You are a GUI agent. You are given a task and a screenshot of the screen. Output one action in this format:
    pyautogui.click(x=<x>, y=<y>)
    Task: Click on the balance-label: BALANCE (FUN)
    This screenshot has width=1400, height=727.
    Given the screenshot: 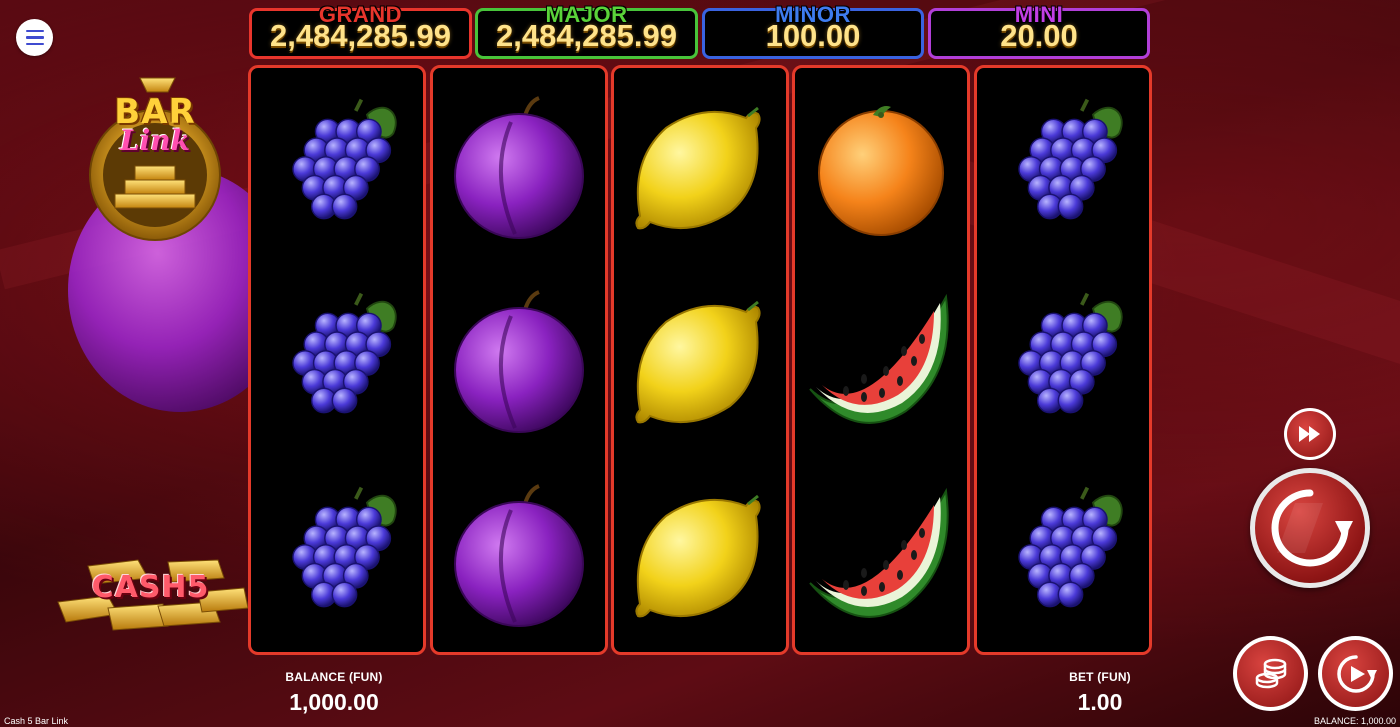 What is the action you would take?
    pyautogui.click(x=334, y=677)
    